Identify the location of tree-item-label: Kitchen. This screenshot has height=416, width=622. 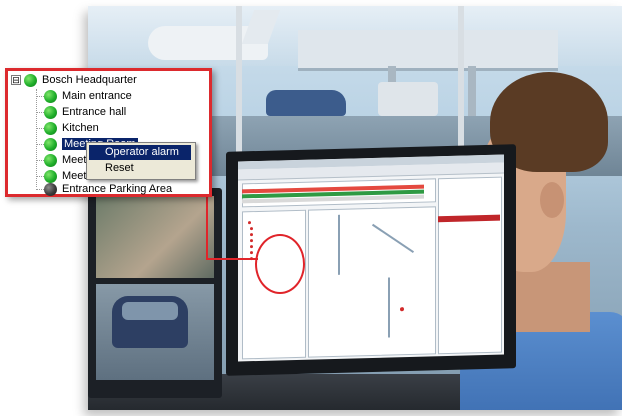
(80, 128).